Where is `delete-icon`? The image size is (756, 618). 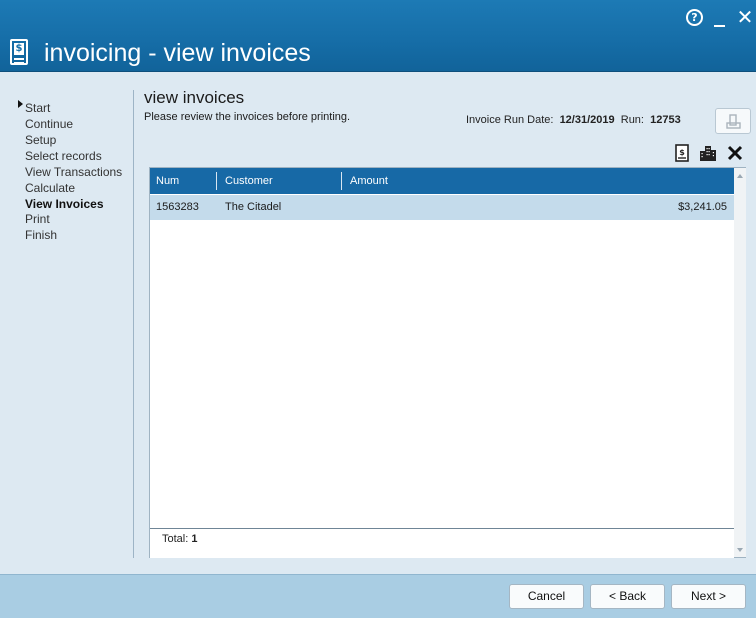 delete-icon is located at coordinates (735, 153).